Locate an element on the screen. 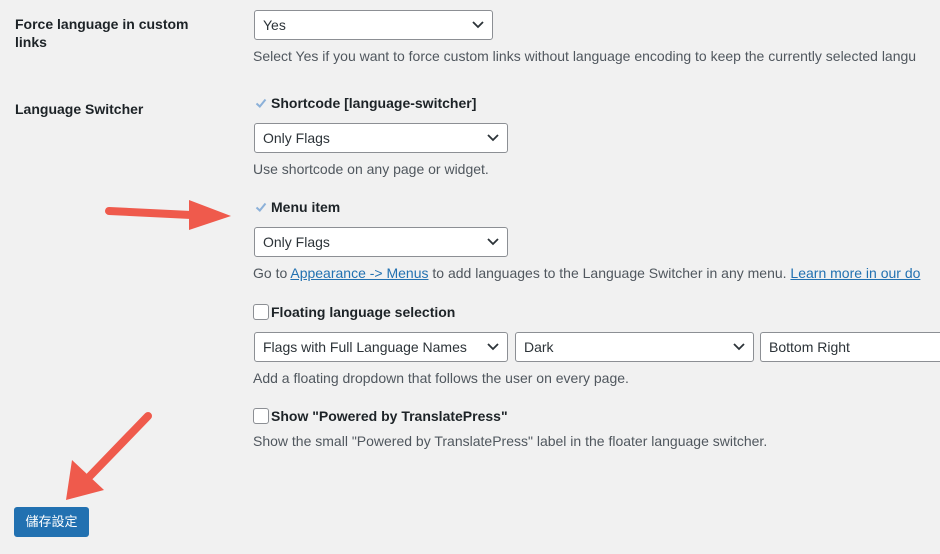 The width and height of the screenshot is (940, 554). menu-item-select-value: Only Flags is located at coordinates (296, 242).